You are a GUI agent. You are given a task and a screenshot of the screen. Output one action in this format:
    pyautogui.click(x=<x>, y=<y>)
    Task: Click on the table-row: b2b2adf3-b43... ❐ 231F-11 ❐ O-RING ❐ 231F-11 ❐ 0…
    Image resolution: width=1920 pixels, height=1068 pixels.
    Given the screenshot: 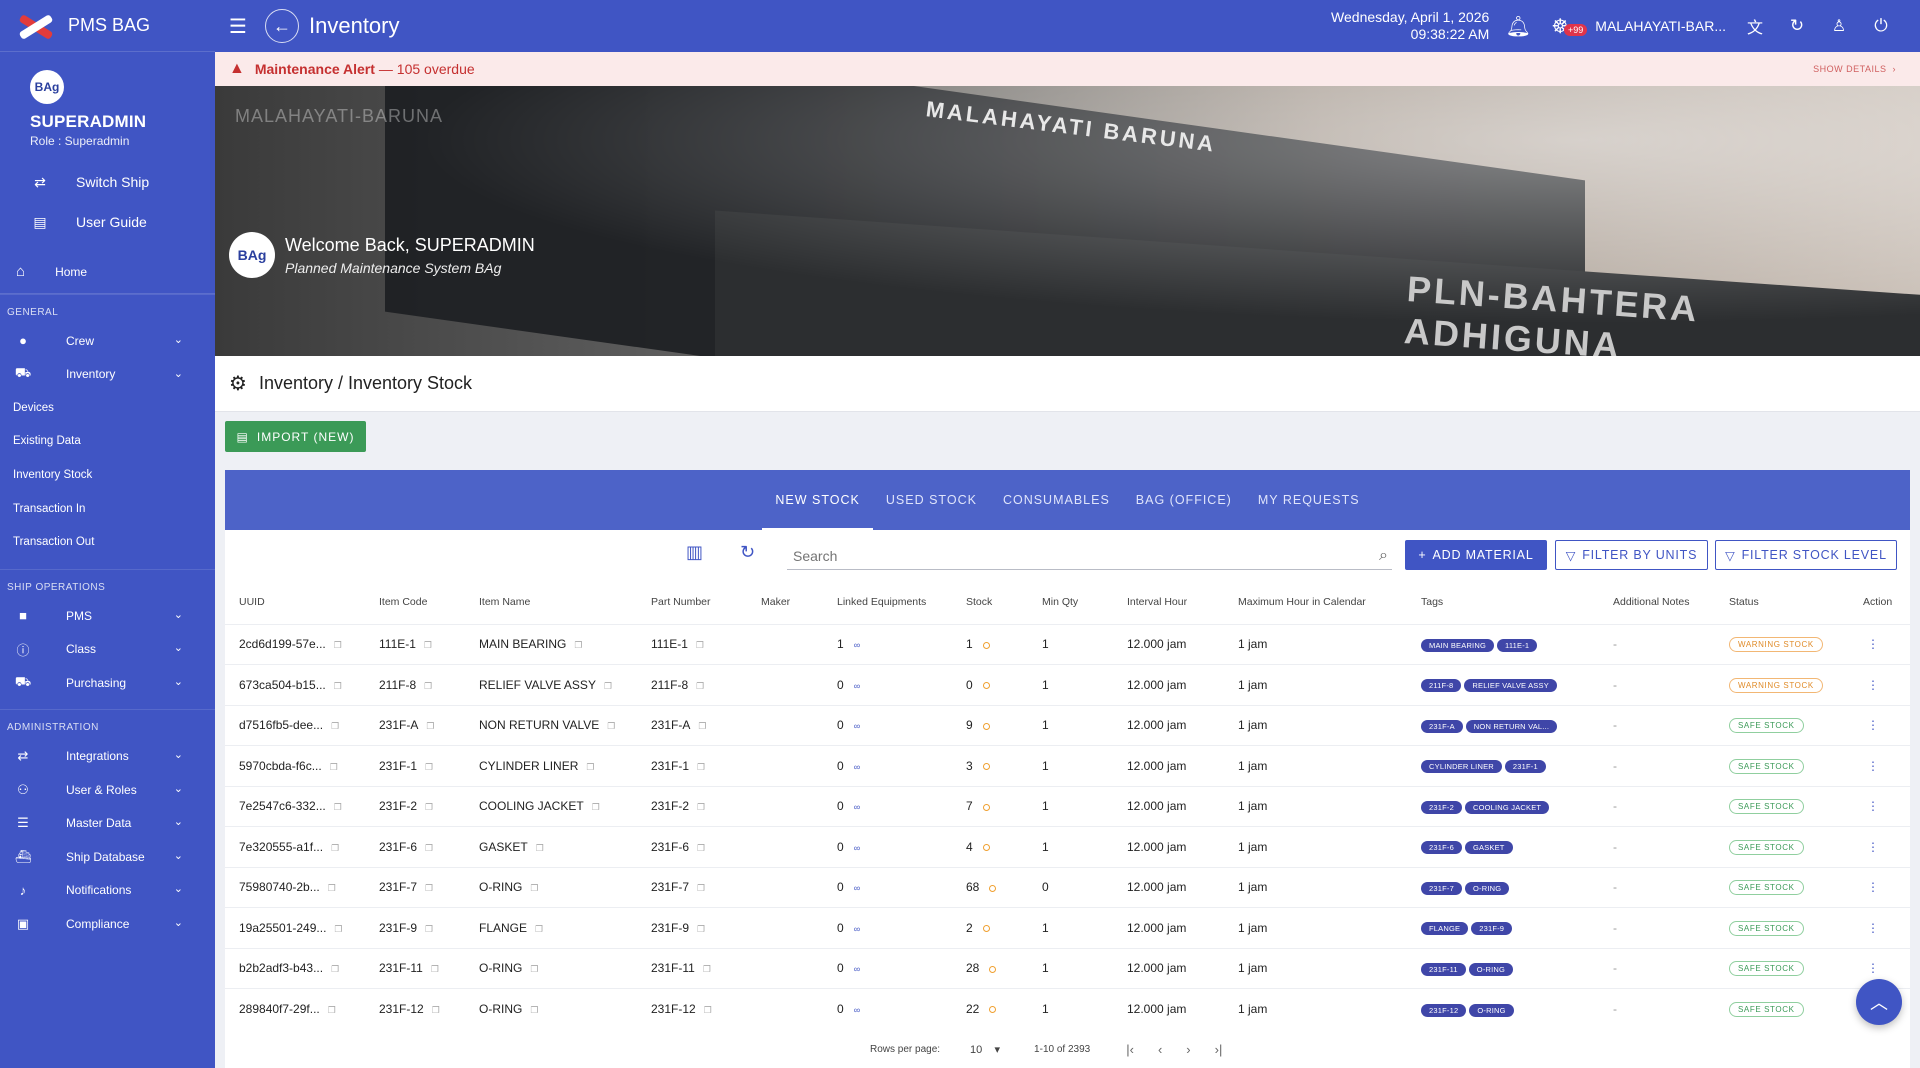 What is the action you would take?
    pyautogui.click(x=1067, y=968)
    